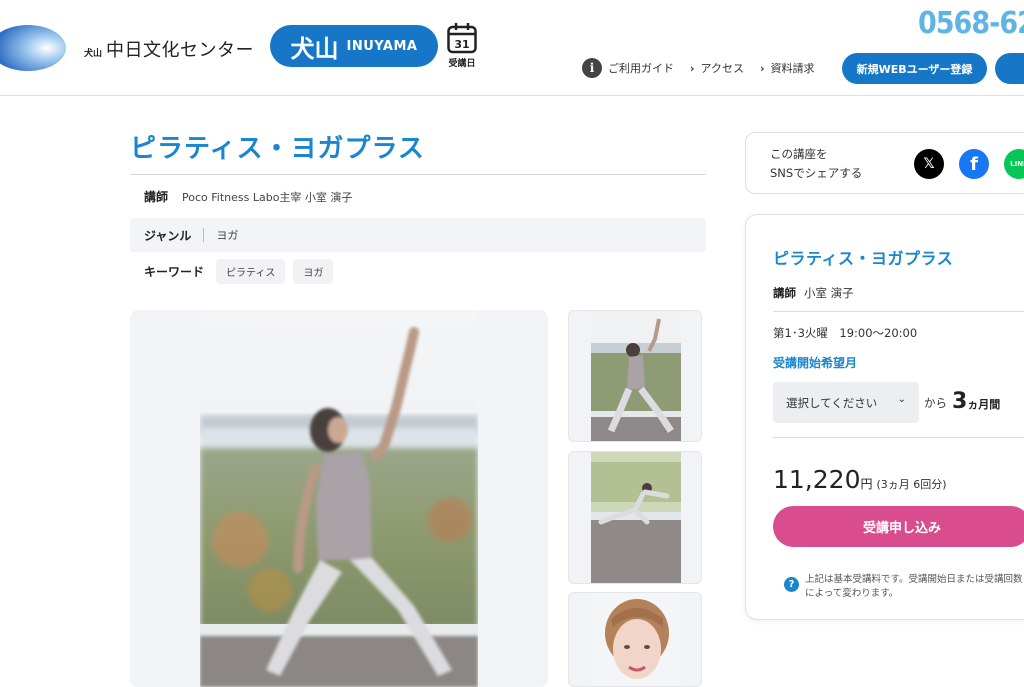 The width and height of the screenshot is (1024, 687). Describe the element at coordinates (251, 271) in the screenshot. I see `keyword-tag: ピラティス` at that location.